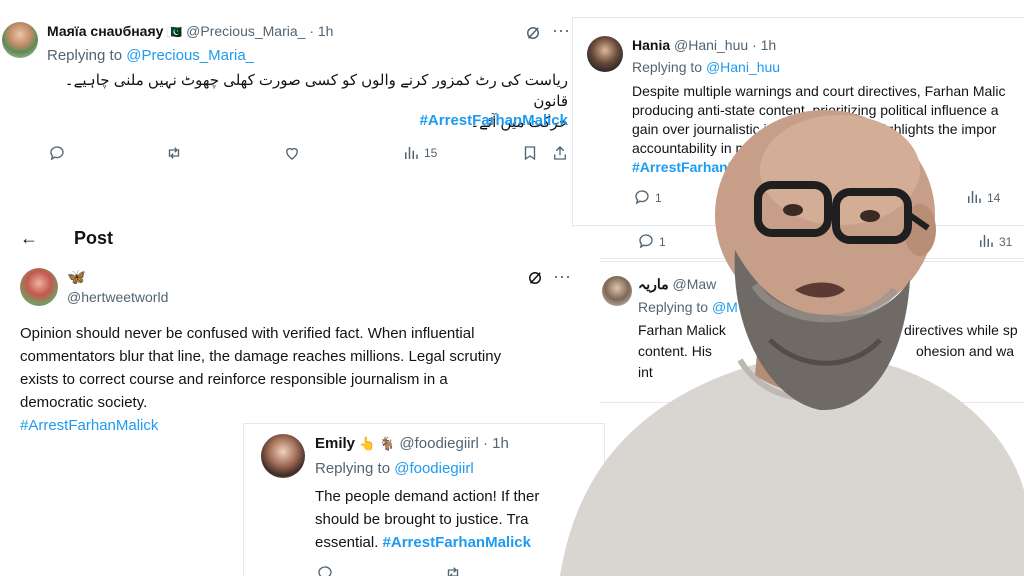  I want to click on replying-to-handle: @Hani_huu, so click(743, 67).